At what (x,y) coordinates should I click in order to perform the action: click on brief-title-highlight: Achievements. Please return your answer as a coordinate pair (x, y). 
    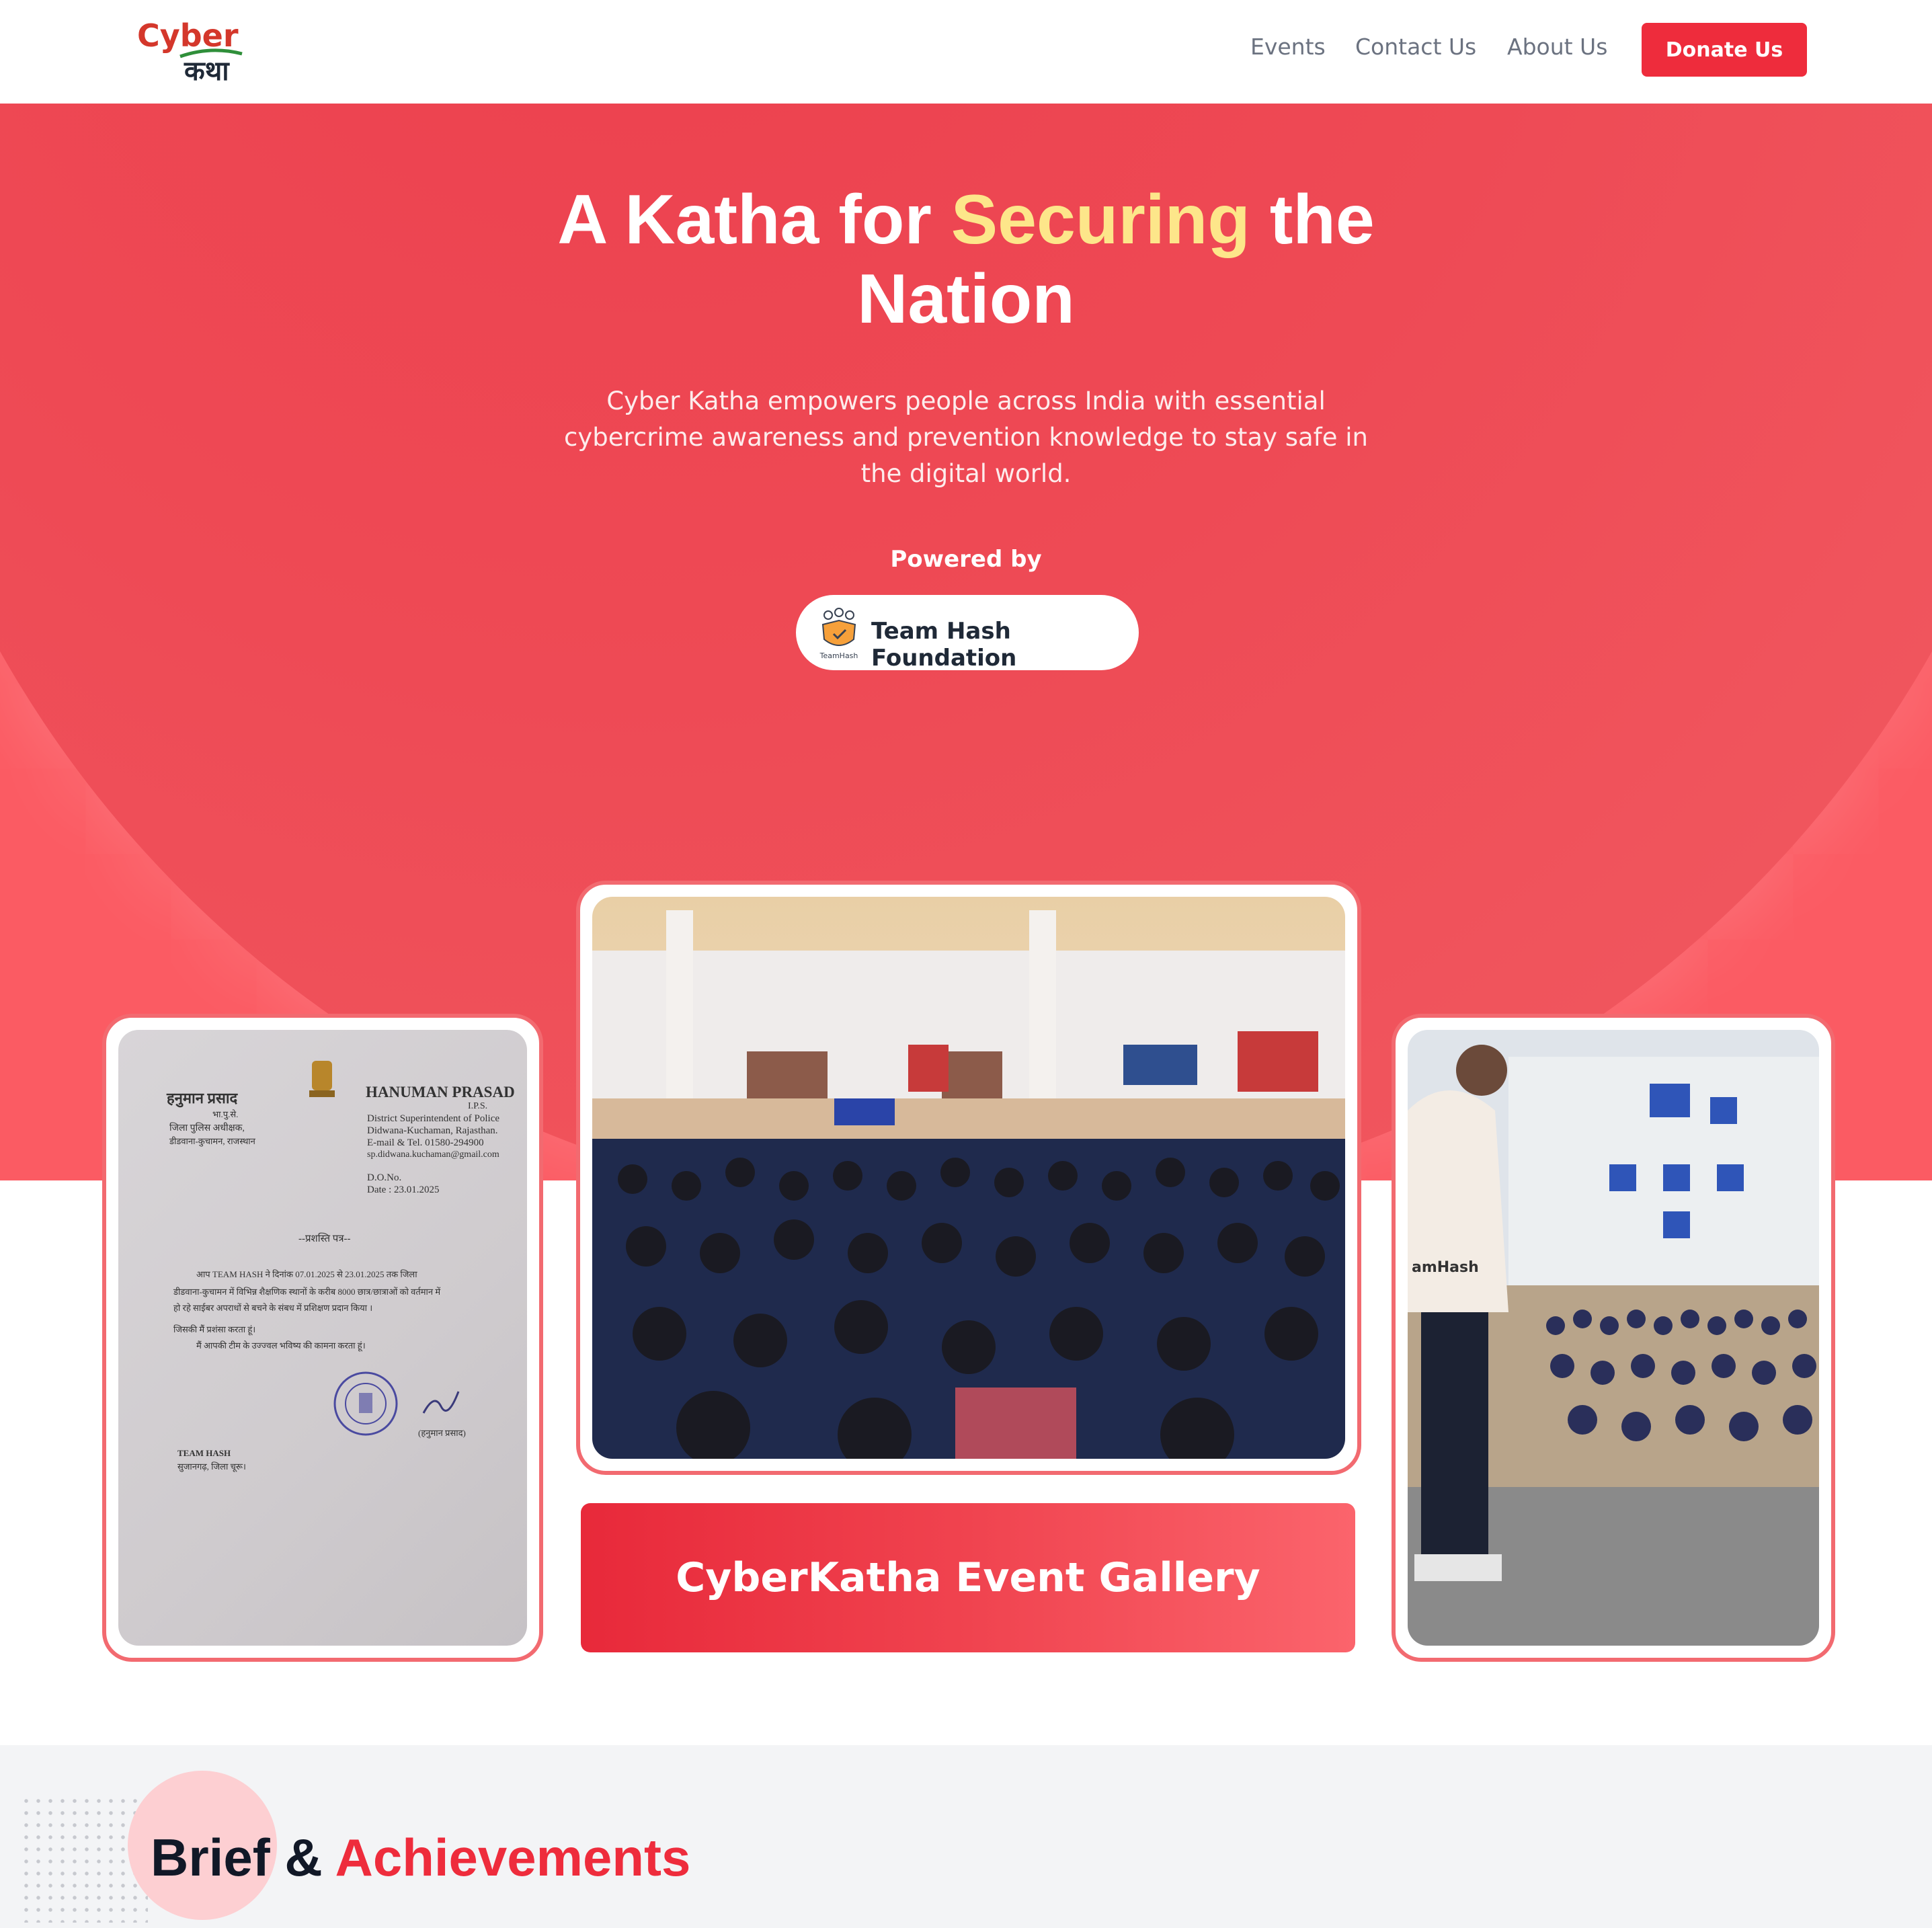
    Looking at the image, I should click on (513, 1857).